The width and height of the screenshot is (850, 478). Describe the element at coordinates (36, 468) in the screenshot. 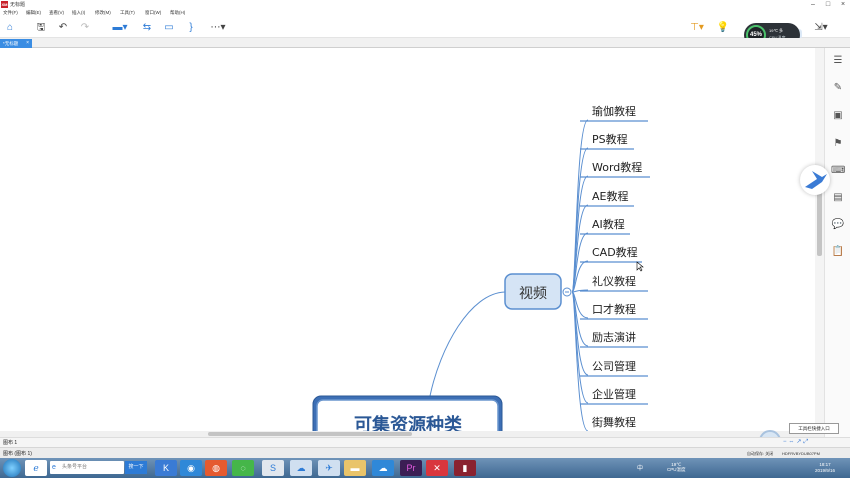

I see `ie-browser-icon: ℯ` at that location.